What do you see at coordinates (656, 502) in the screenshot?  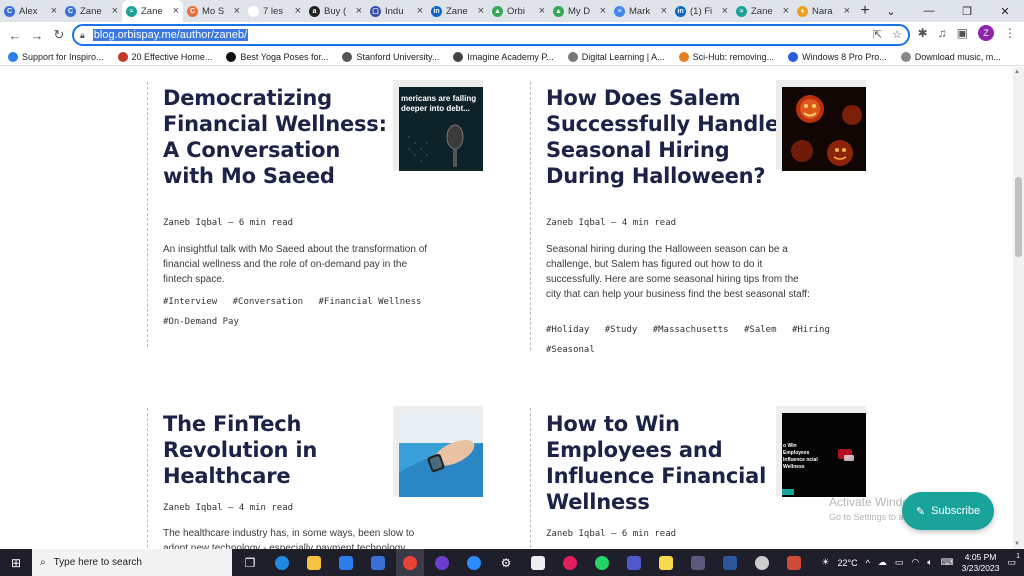 I see `post-title-line: Wellness` at bounding box center [656, 502].